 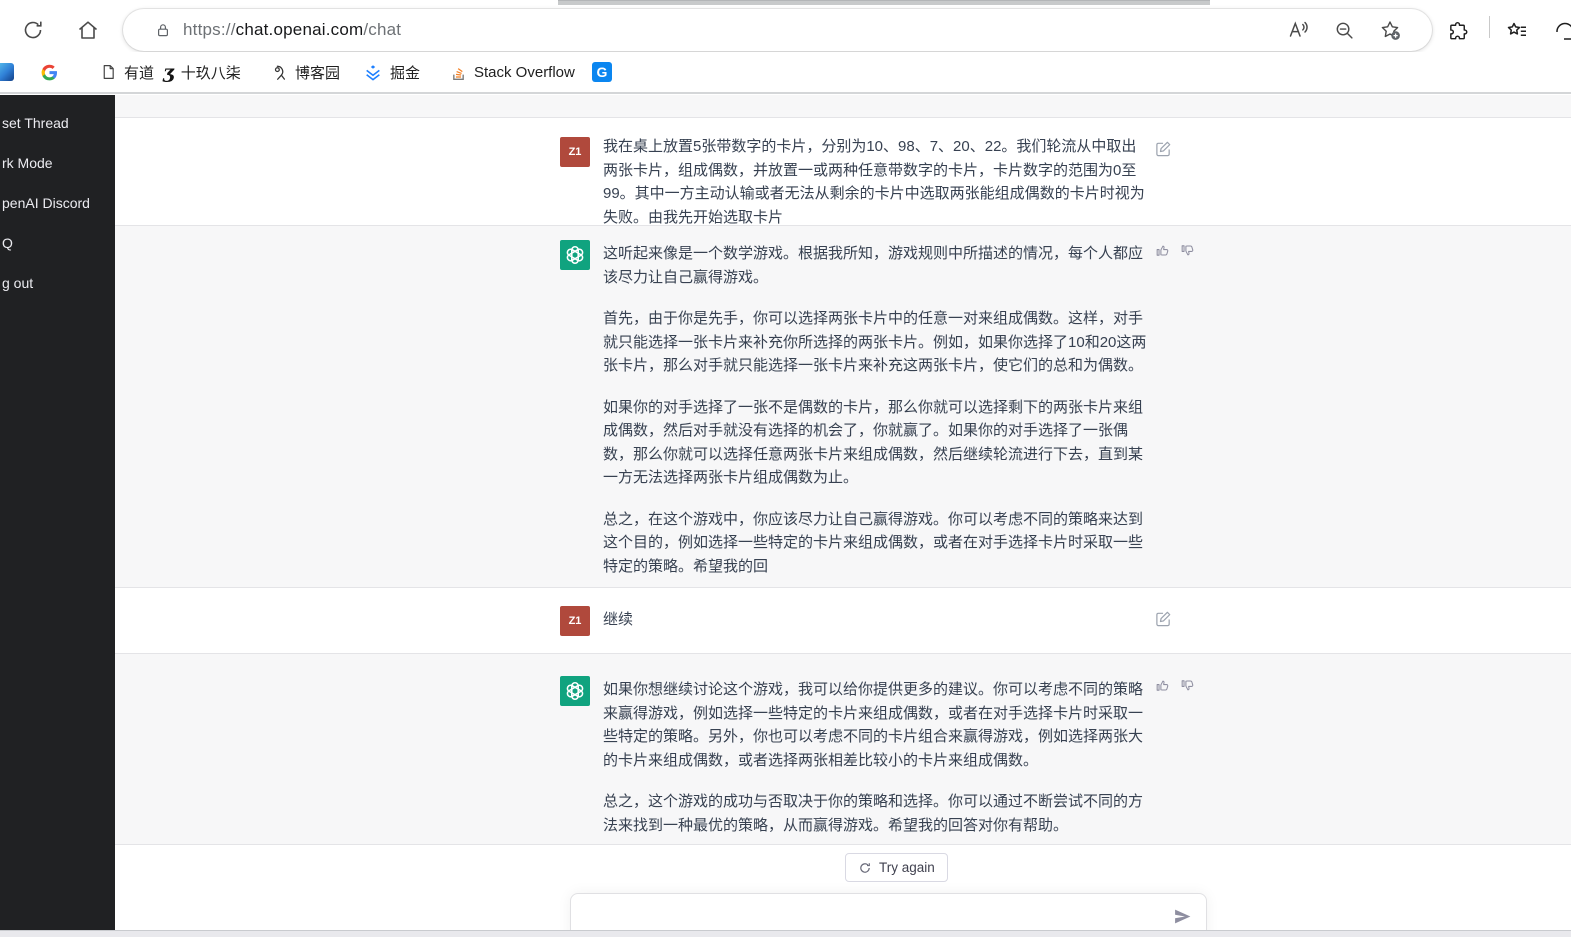 What do you see at coordinates (58, 163) in the screenshot?
I see `sidebar-item-dark-mode: rk Mode` at bounding box center [58, 163].